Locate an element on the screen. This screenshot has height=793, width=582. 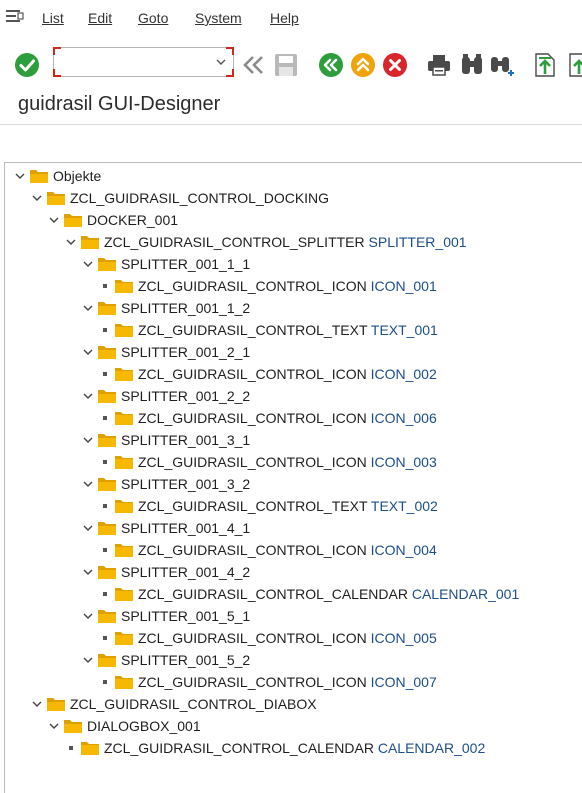
first-page-icon is located at coordinates (545, 65).